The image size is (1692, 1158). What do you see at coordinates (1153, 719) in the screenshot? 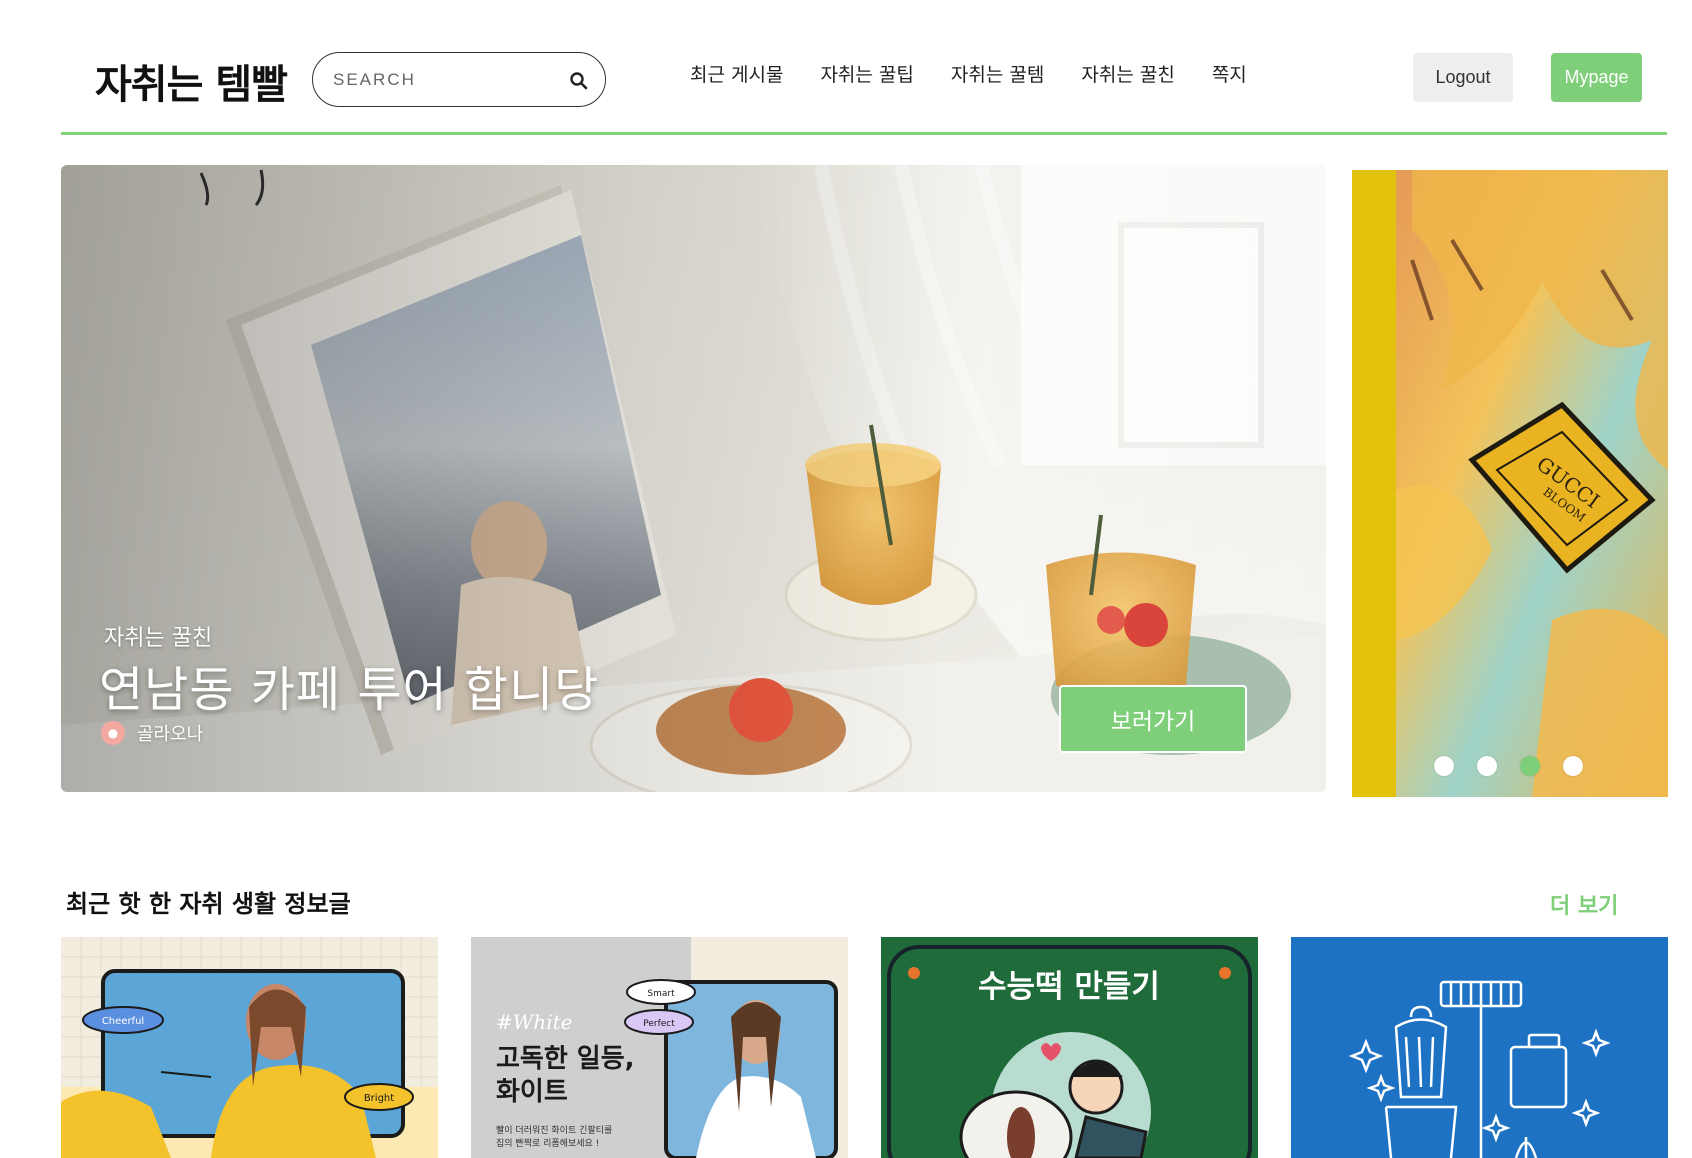
I see `view-post-button: 보러가기` at bounding box center [1153, 719].